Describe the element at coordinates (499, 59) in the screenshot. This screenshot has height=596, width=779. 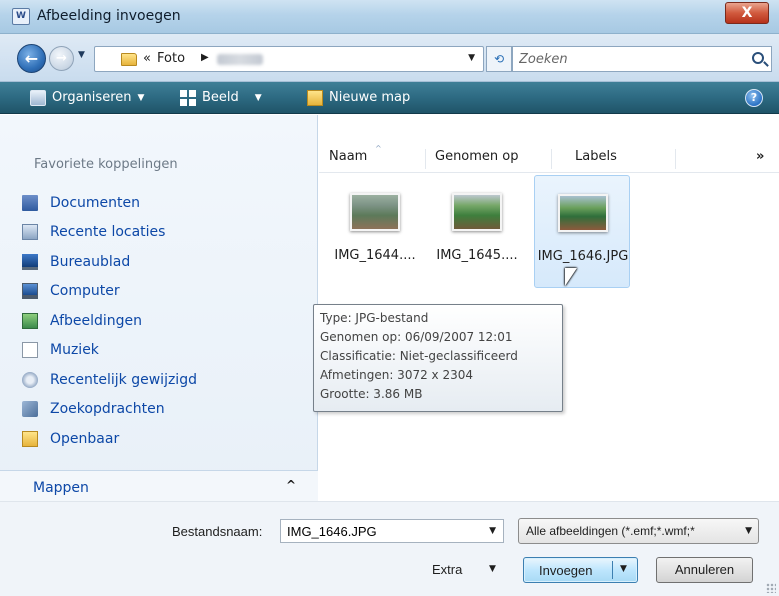
I see `refresh-button: ⟲` at that location.